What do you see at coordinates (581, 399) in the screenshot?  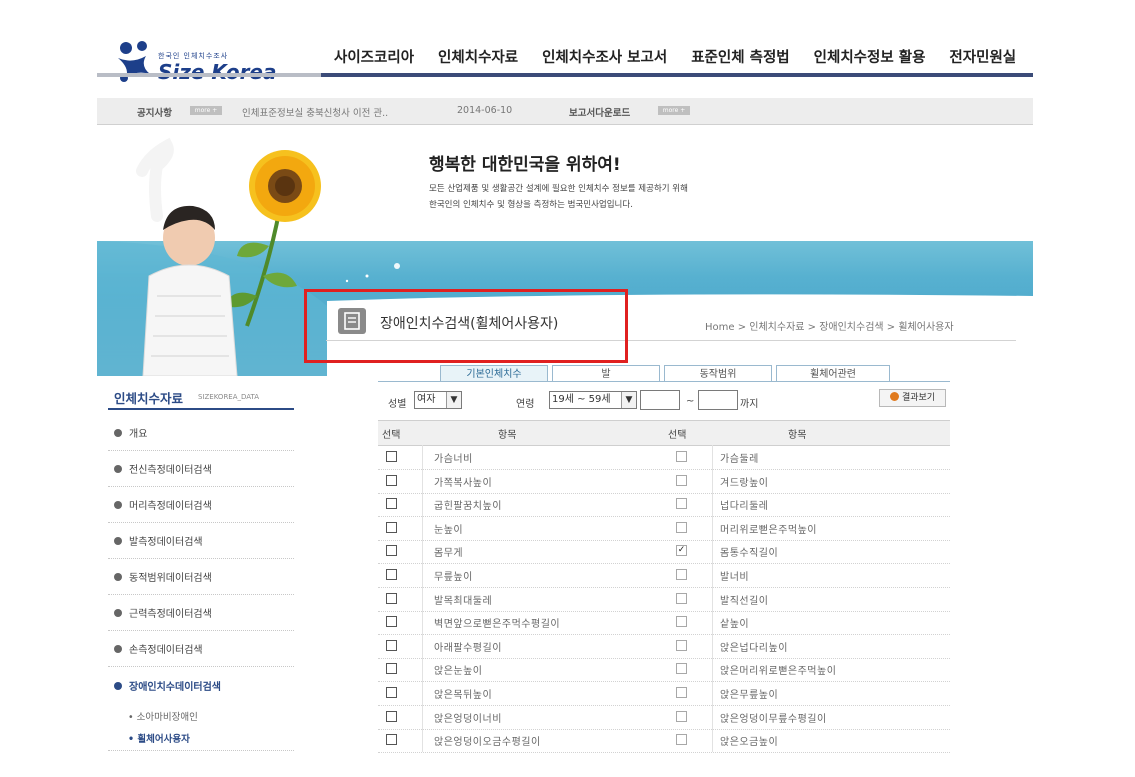 I see `age-select-value: 19세 ~ 59세` at bounding box center [581, 399].